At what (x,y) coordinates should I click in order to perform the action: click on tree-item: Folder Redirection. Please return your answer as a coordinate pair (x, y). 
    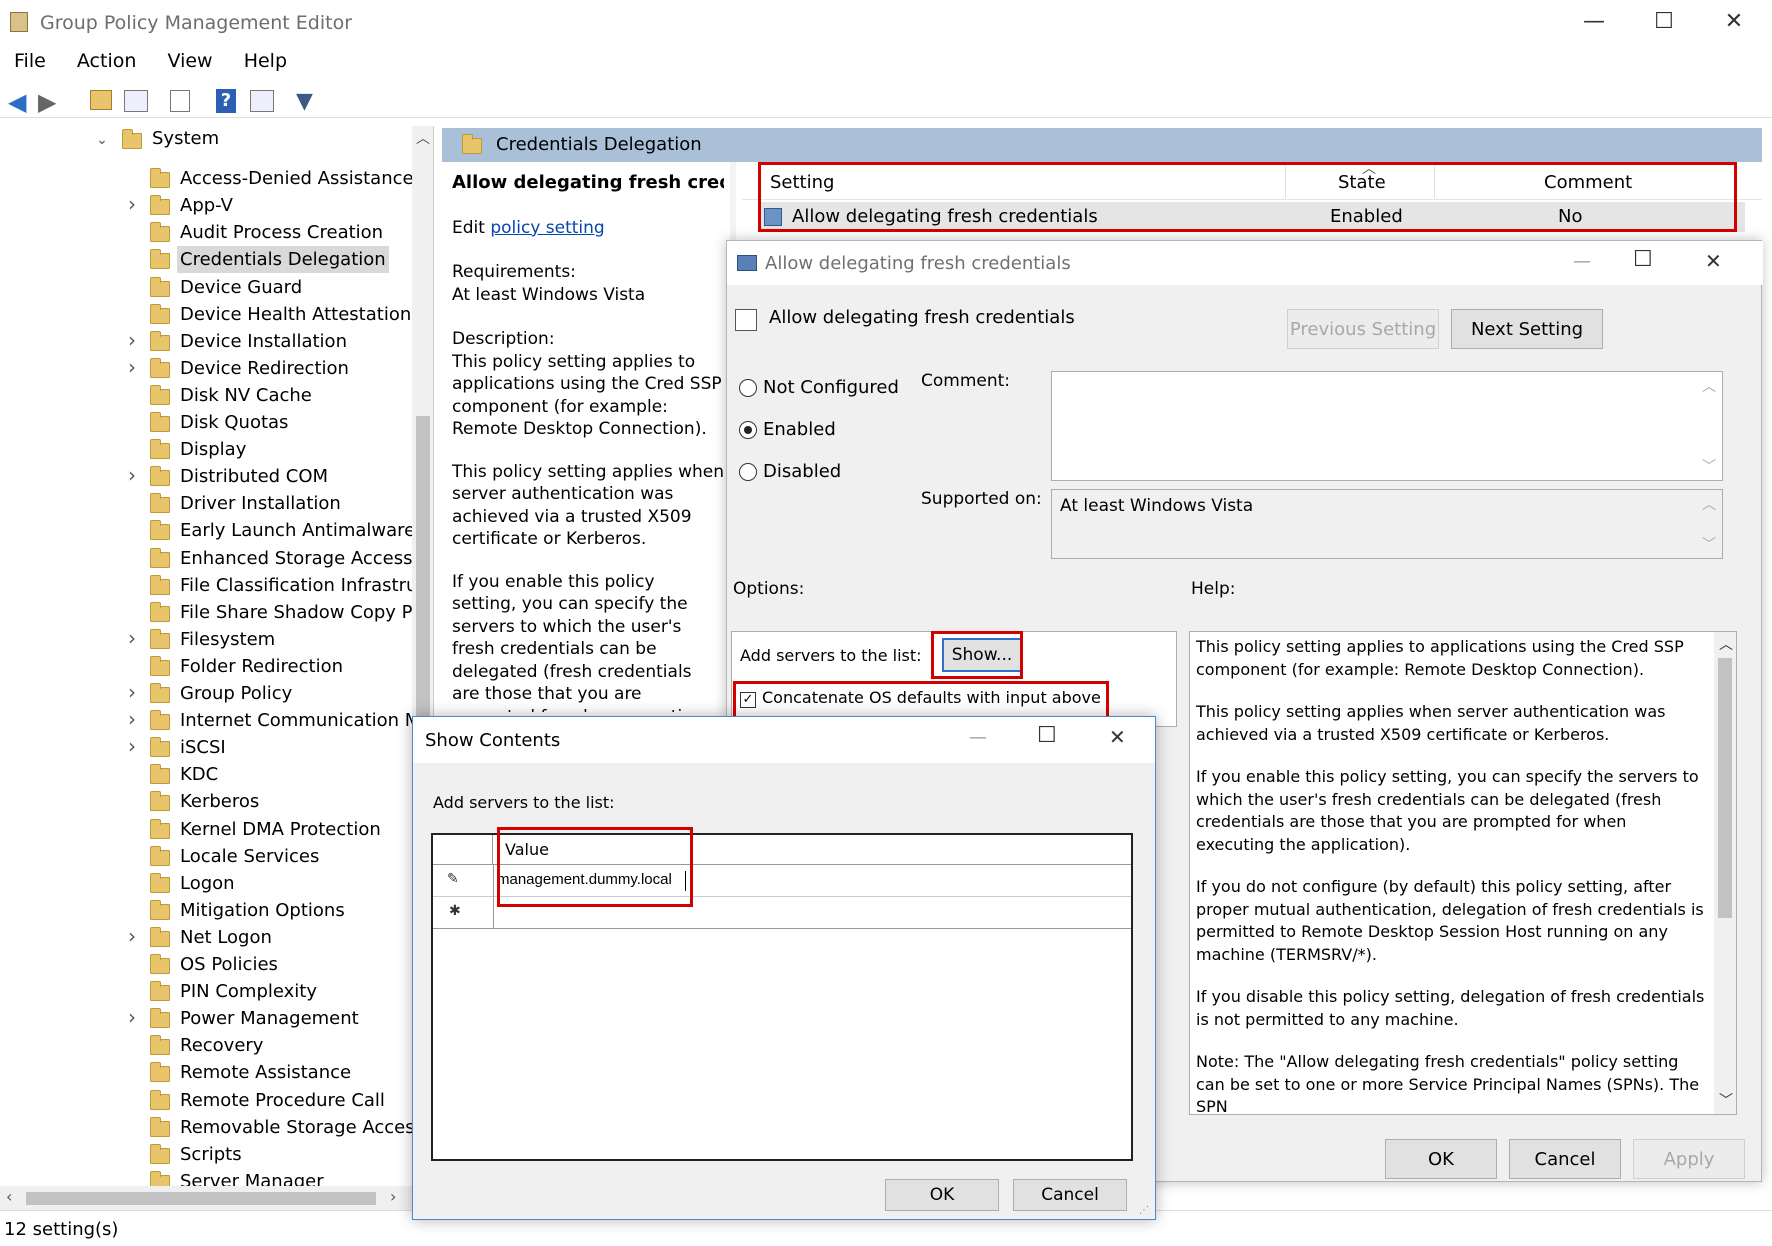
    Looking at the image, I should click on (205, 666).